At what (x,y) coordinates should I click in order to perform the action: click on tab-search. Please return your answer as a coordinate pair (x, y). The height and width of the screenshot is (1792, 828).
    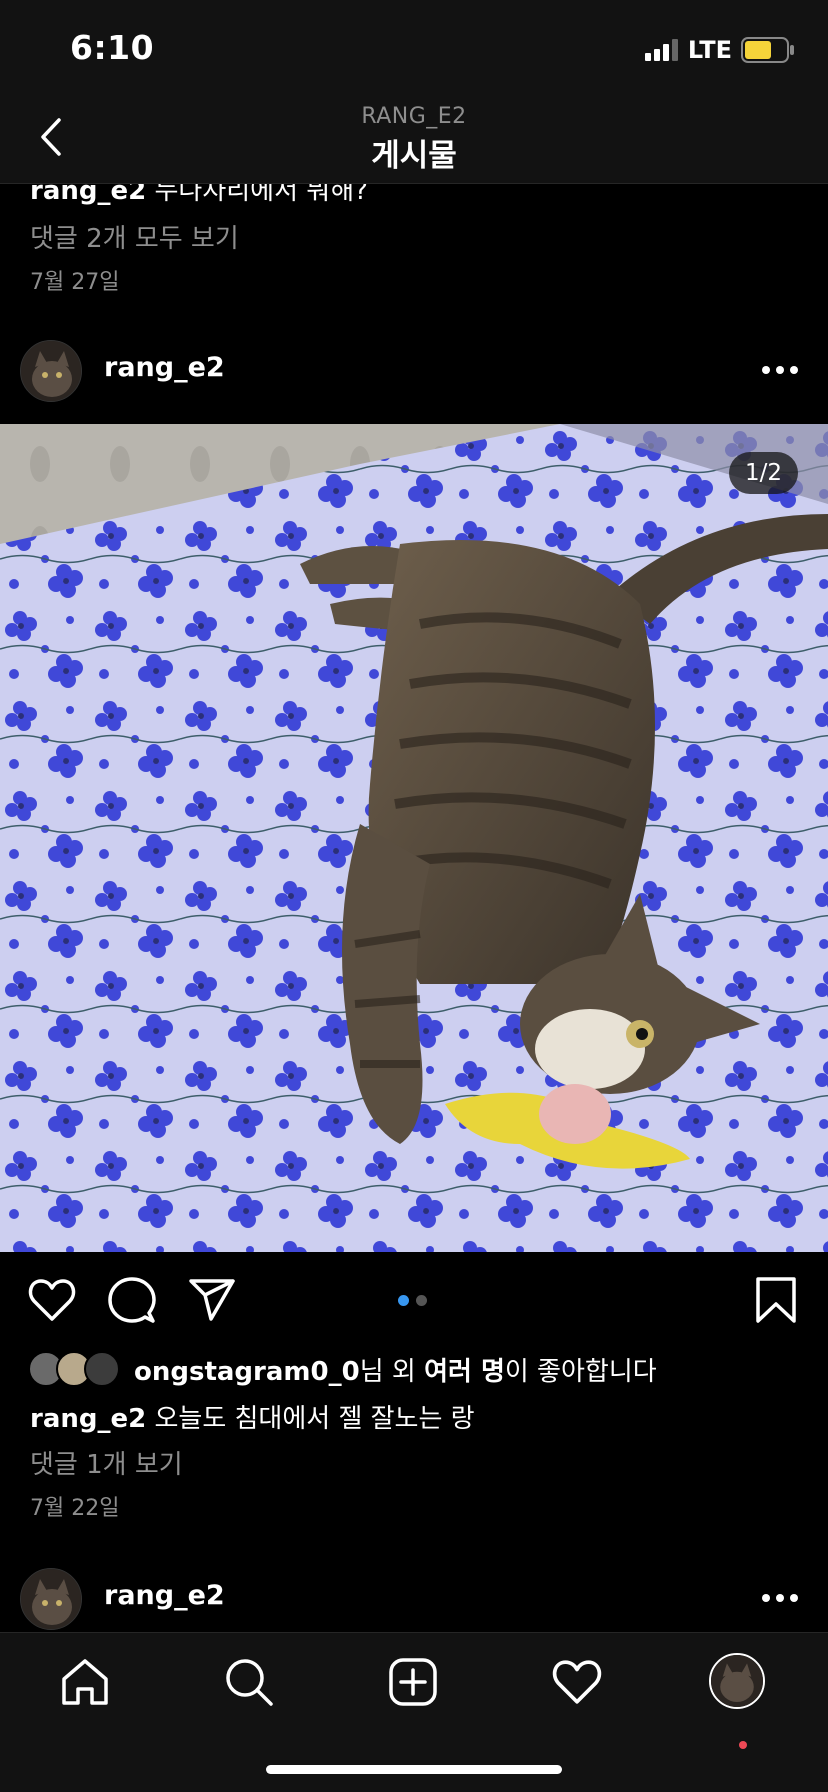
    Looking at the image, I should click on (249, 1682).